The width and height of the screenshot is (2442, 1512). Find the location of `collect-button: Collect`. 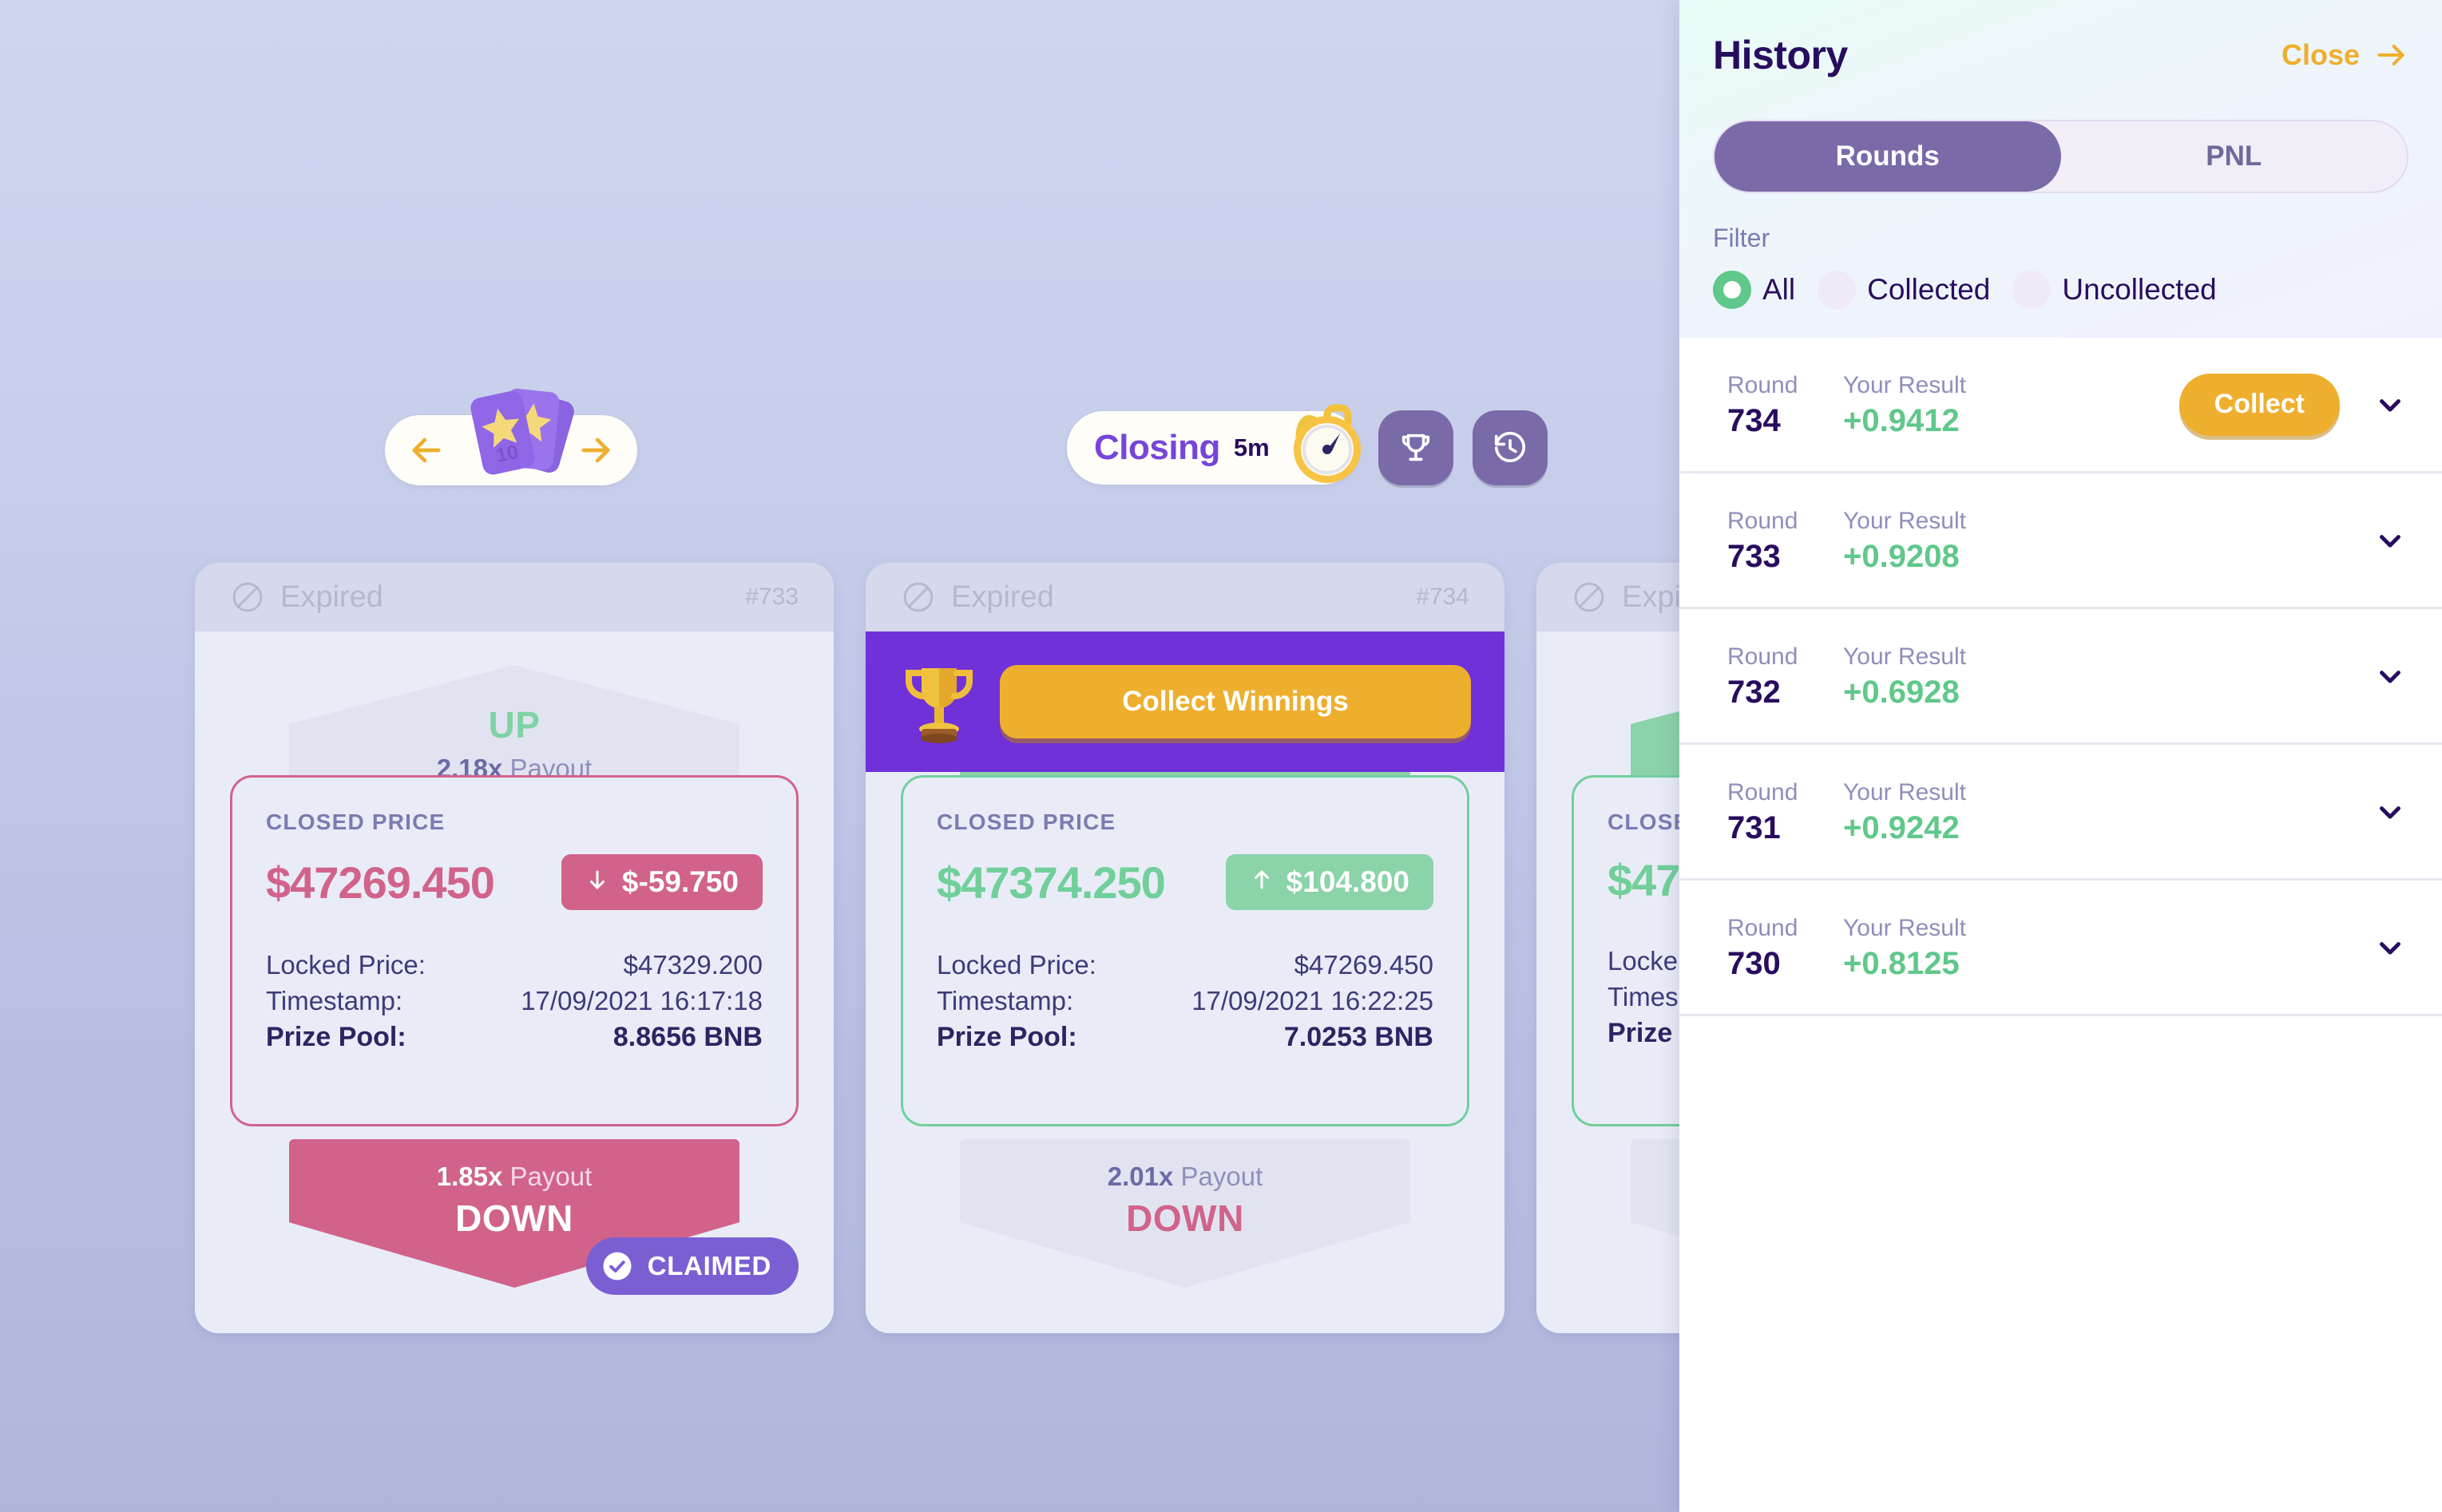

collect-button: Collect is located at coordinates (2259, 404).